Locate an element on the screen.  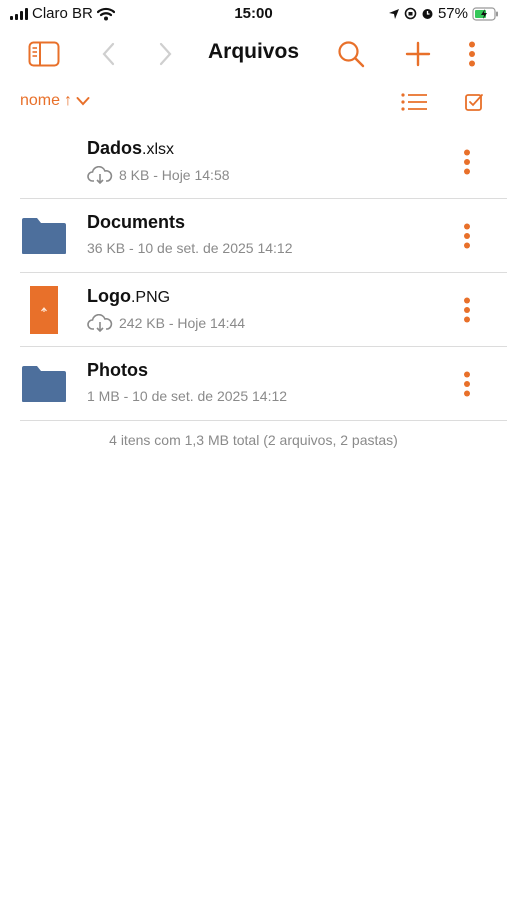
image-icon is located at coordinates (44, 310).